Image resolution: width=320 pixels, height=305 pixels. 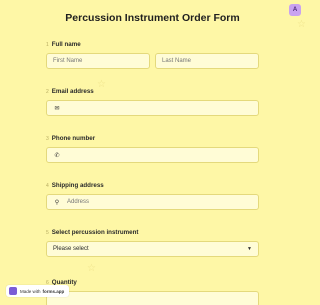 What do you see at coordinates (71, 138) in the screenshot?
I see `phone-label: 3 Phone number` at bounding box center [71, 138].